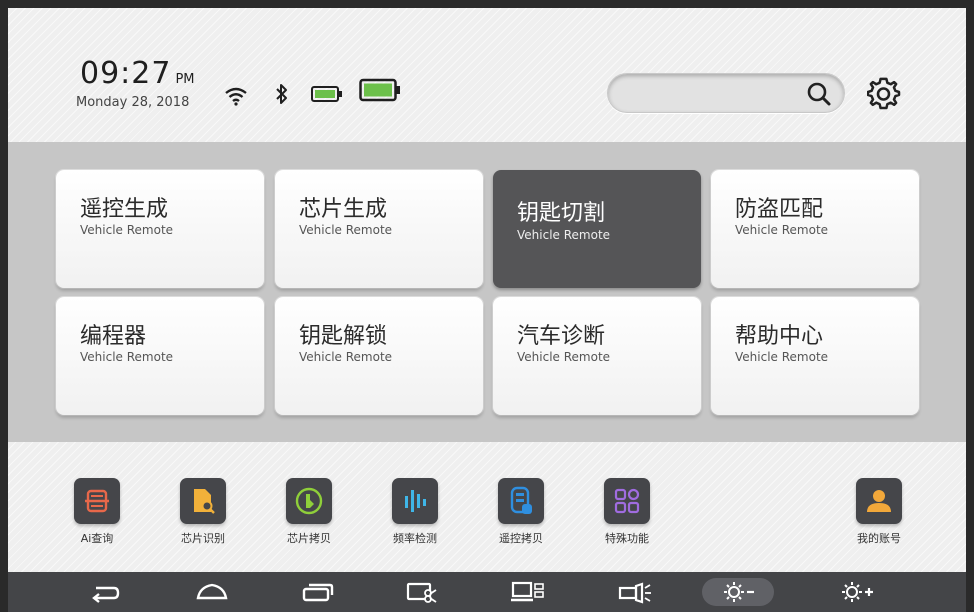 This screenshot has height=612, width=974. What do you see at coordinates (380, 92) in the screenshot?
I see `vehicle-battery-icon` at bounding box center [380, 92].